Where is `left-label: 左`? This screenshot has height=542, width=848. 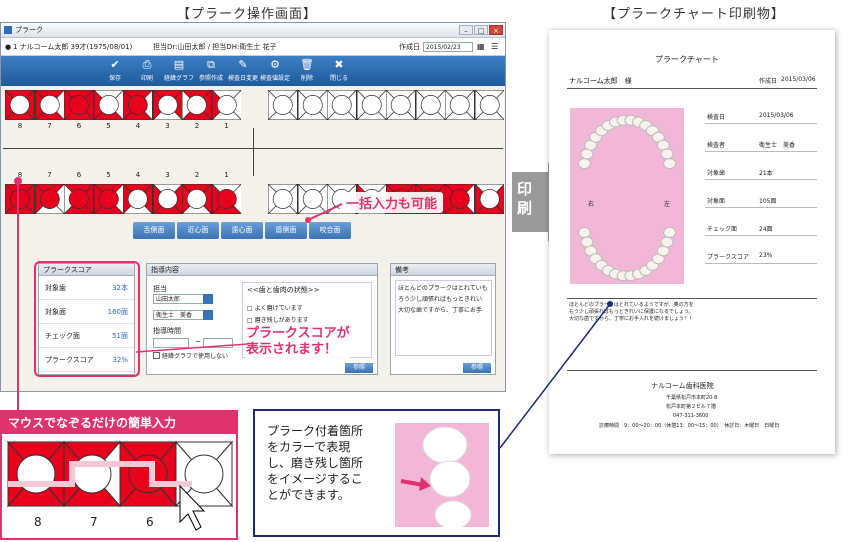 left-label: 左 is located at coordinates (667, 204).